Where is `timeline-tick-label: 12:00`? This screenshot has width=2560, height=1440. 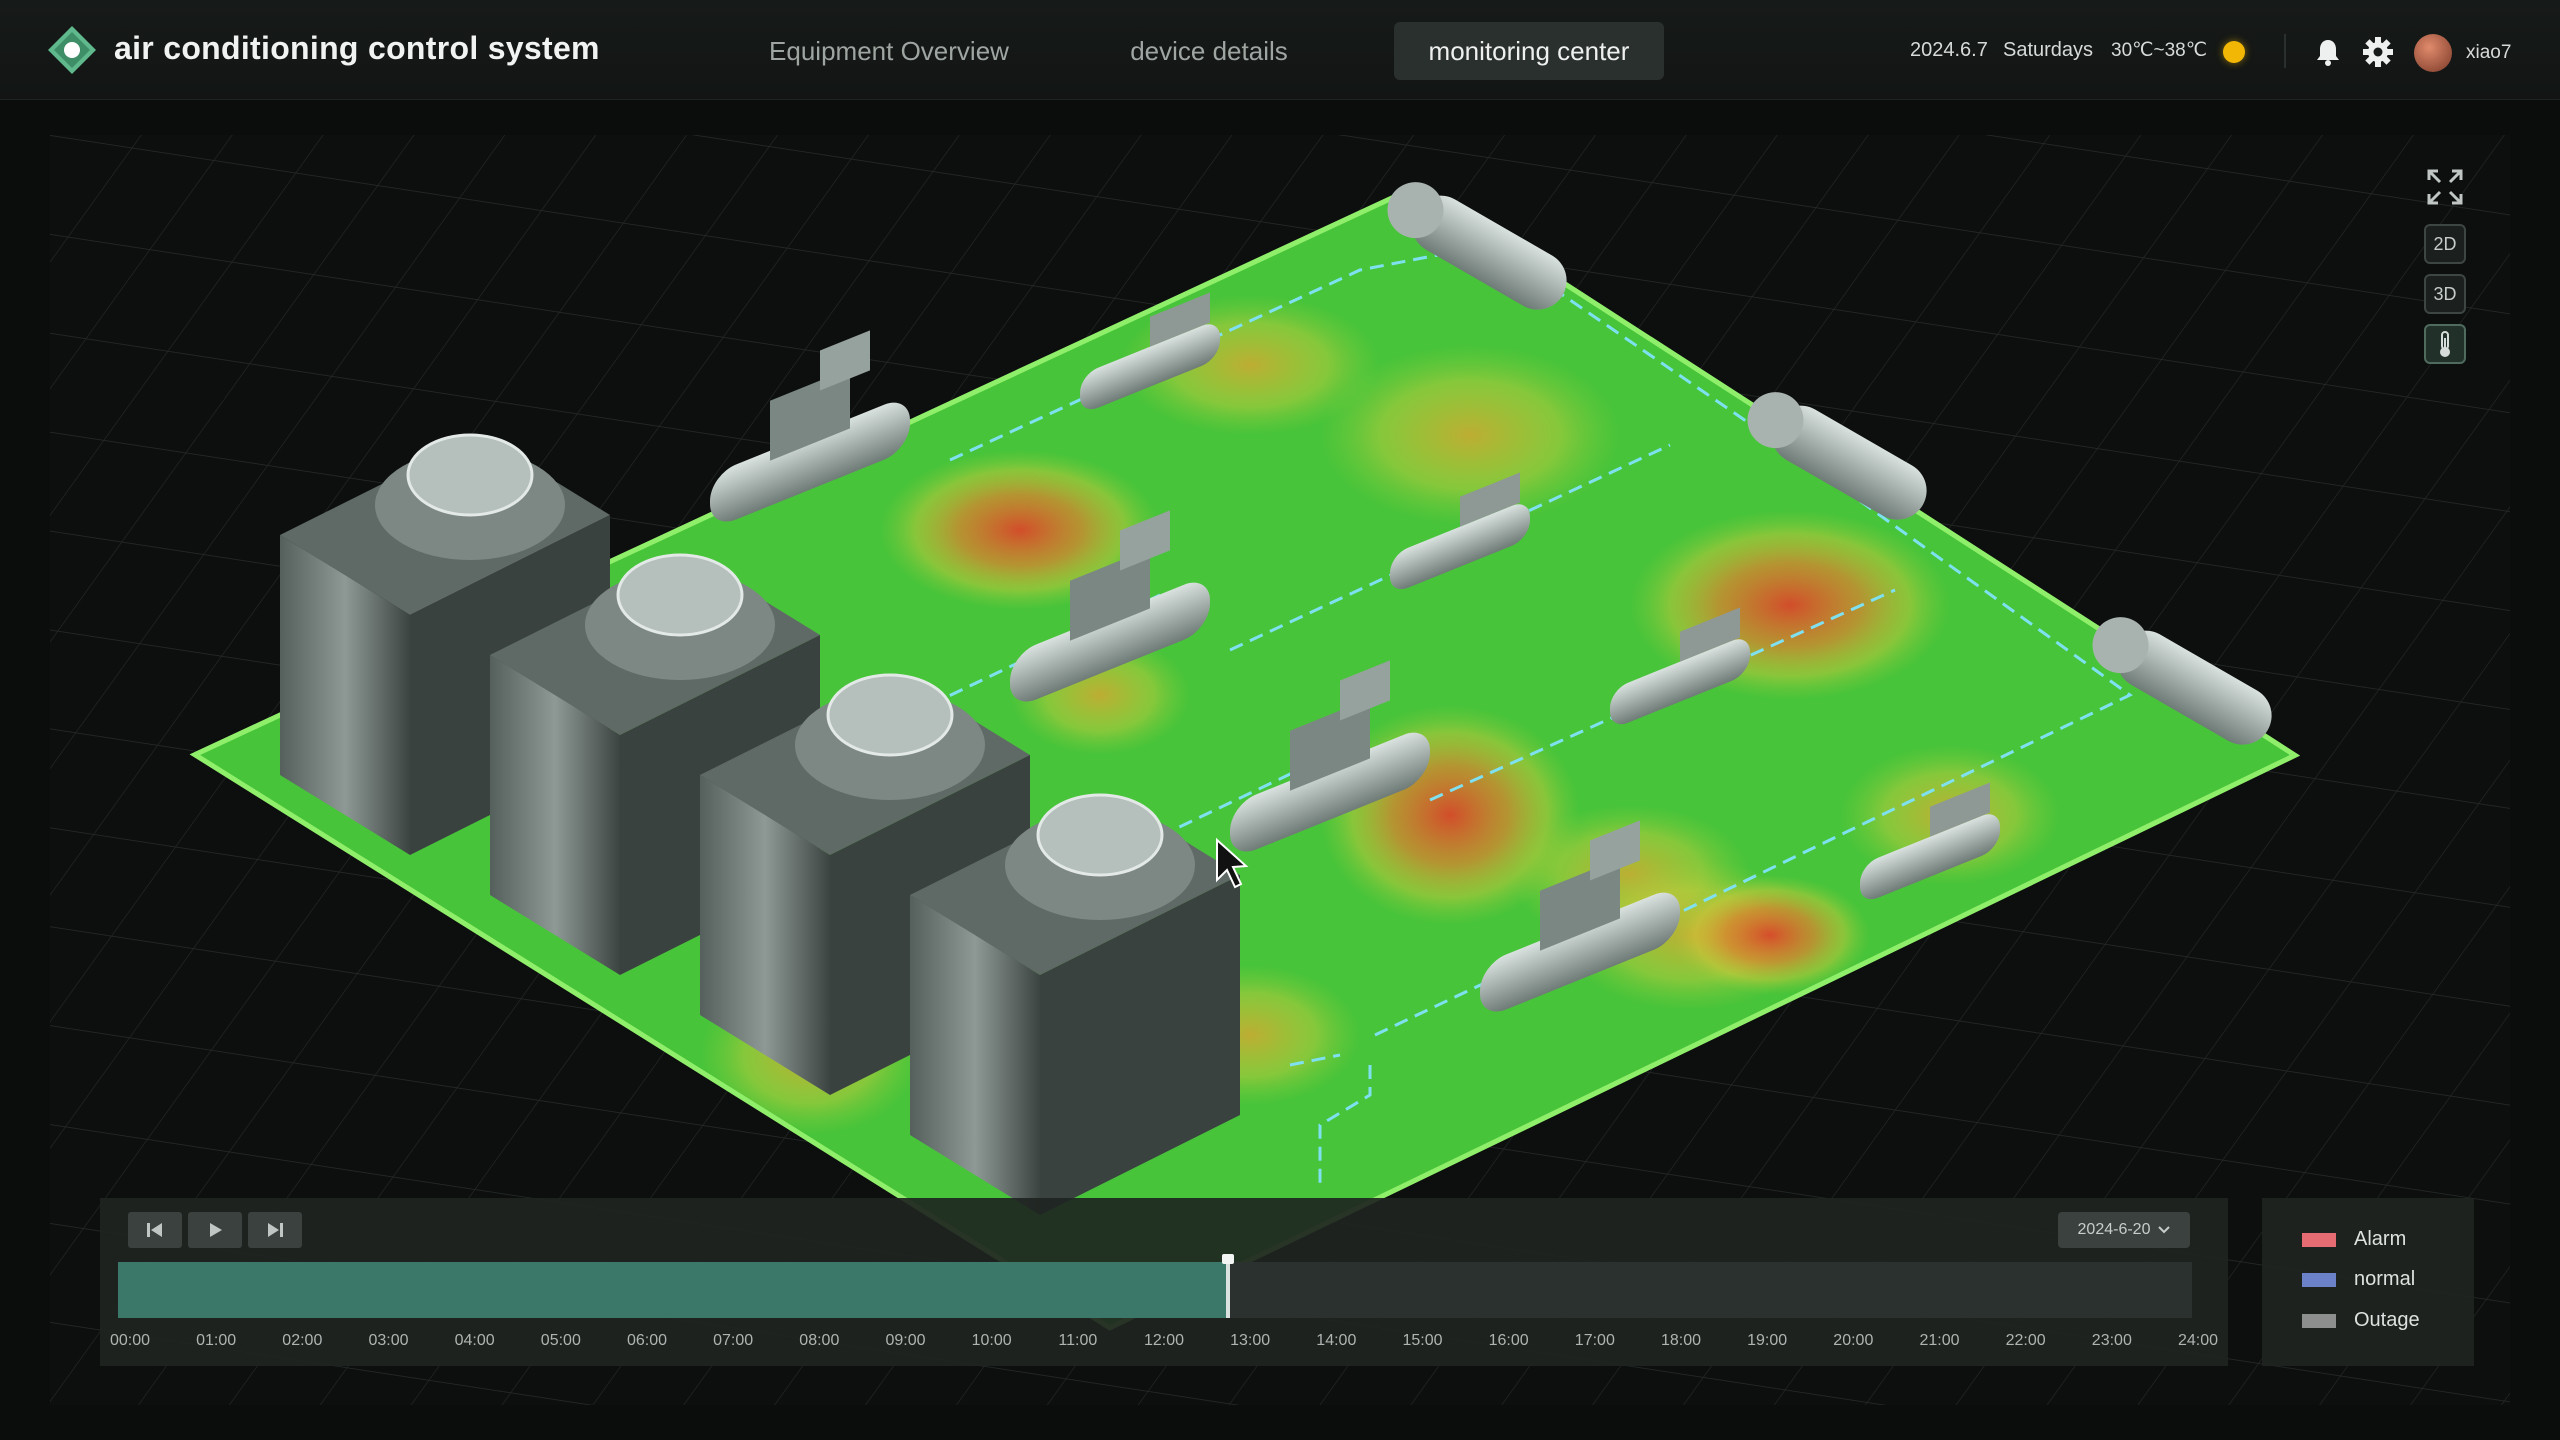 timeline-tick-label: 12:00 is located at coordinates (1164, 1340).